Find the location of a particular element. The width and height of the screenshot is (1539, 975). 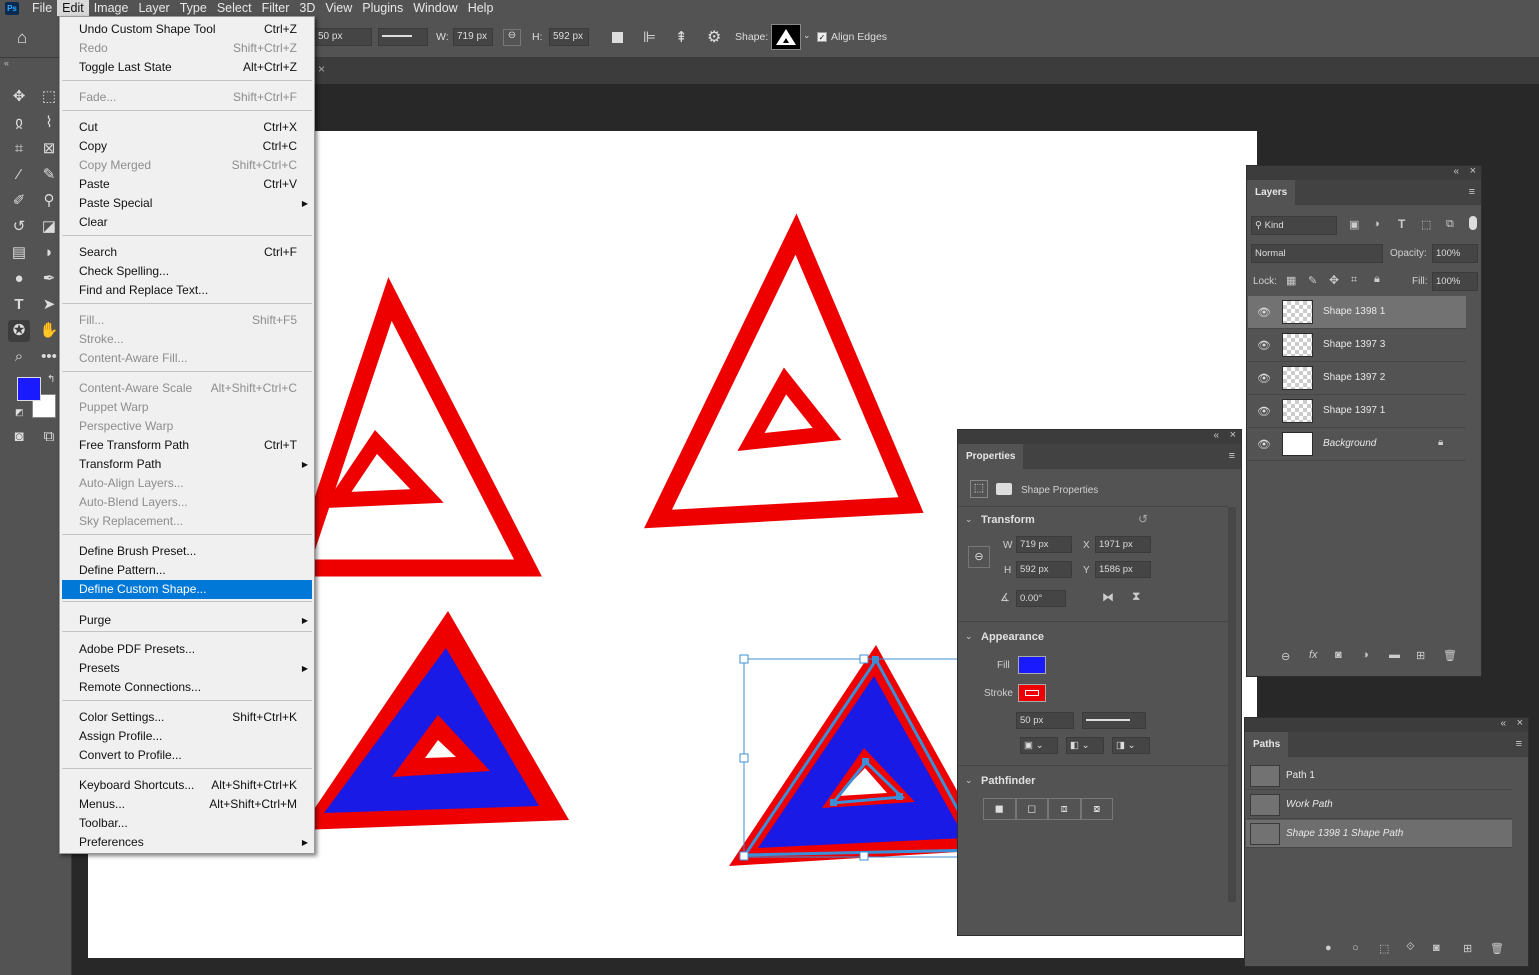

lock-position-icon: ✥ is located at coordinates (1334, 280).